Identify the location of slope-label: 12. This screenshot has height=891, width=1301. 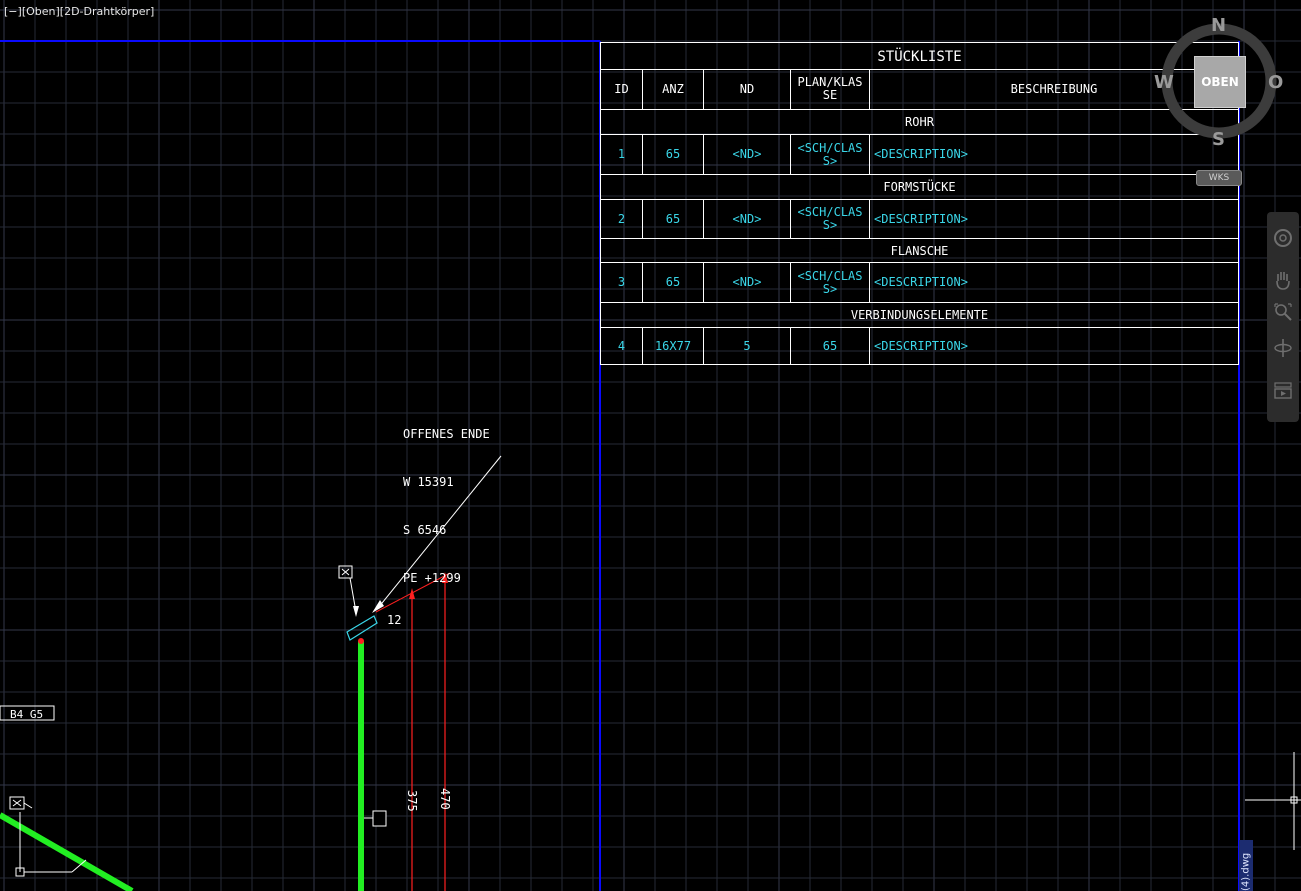
(394, 620).